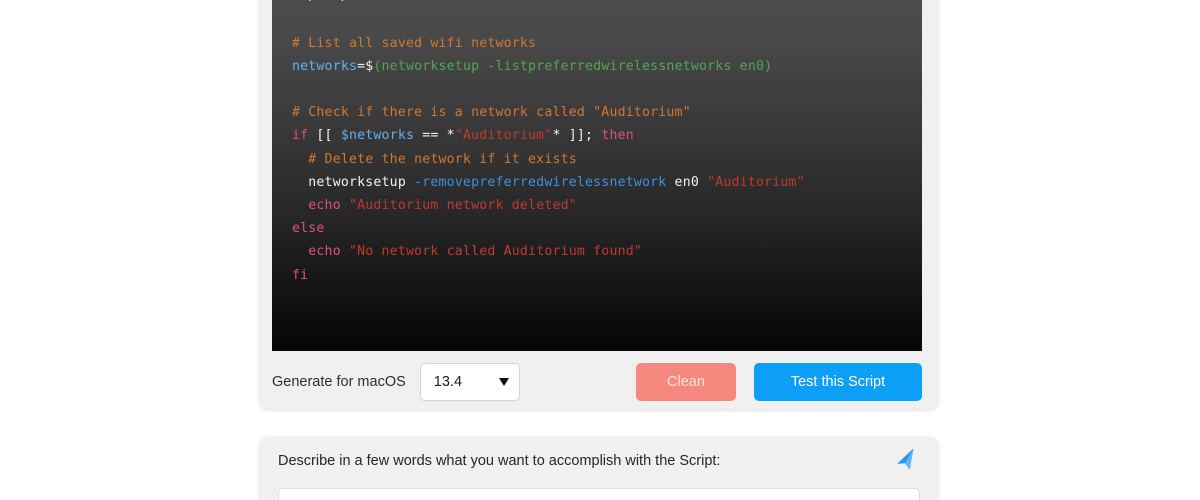 The image size is (1200, 500). Describe the element at coordinates (377, 136) in the screenshot. I see `code-token-var: $networks` at that location.